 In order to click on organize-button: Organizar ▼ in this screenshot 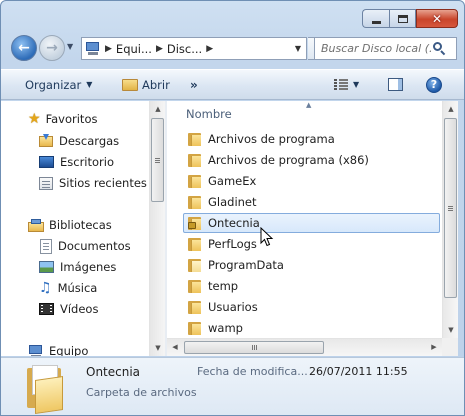, I will do `click(58, 84)`.